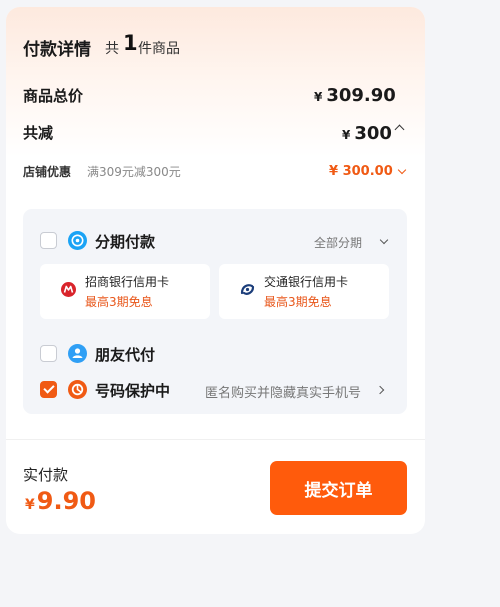 Image resolution: width=500 pixels, height=607 pixels. I want to click on bocom-logo-icon, so click(247, 289).